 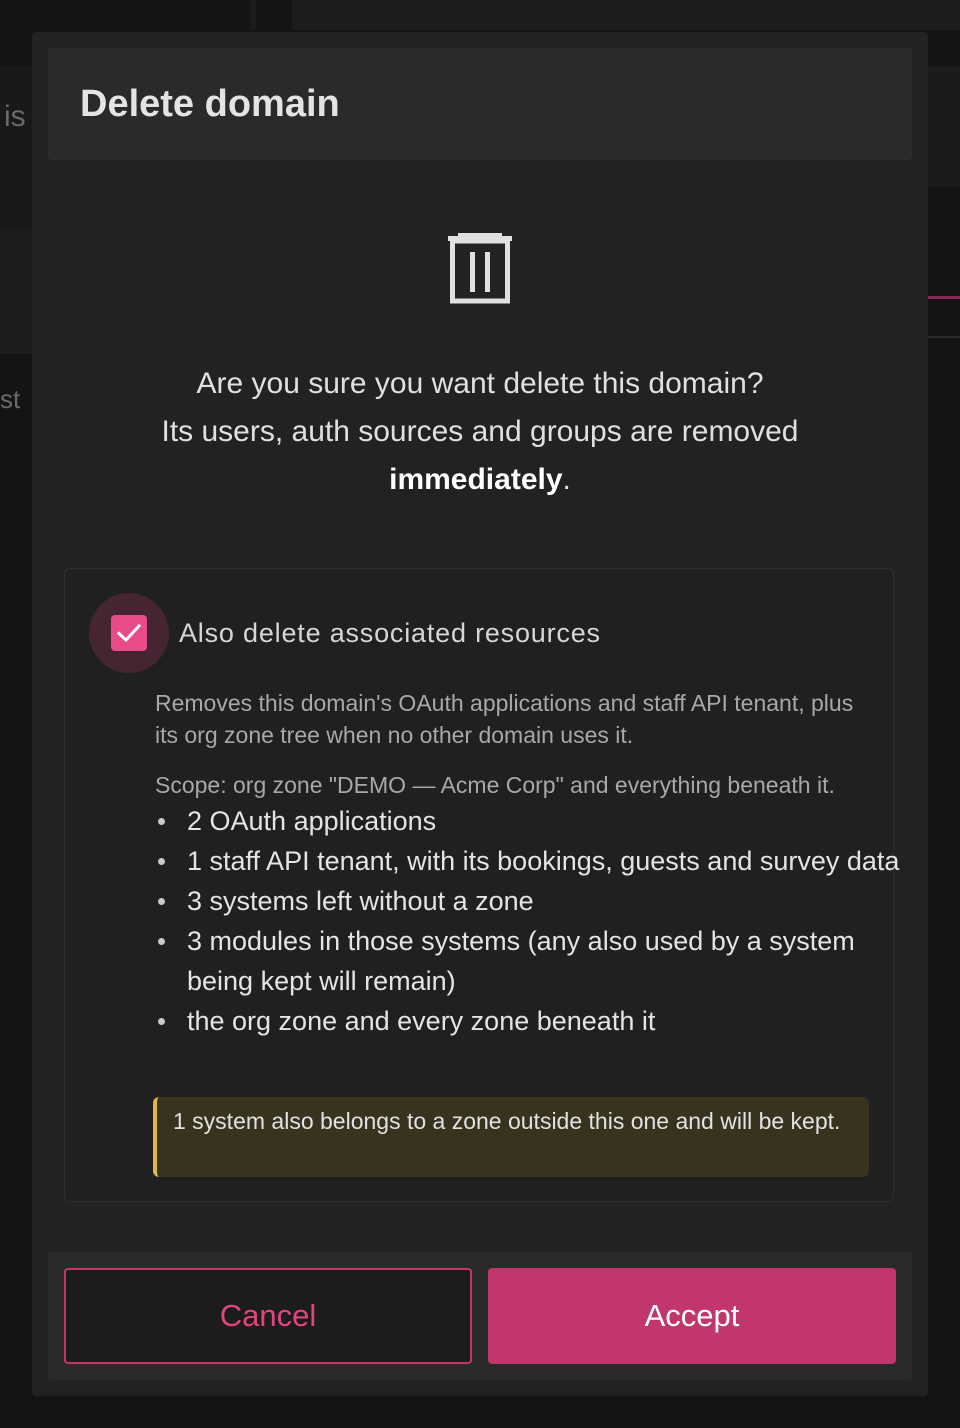 What do you see at coordinates (268, 1316) in the screenshot?
I see `cancel-button: Cancel` at bounding box center [268, 1316].